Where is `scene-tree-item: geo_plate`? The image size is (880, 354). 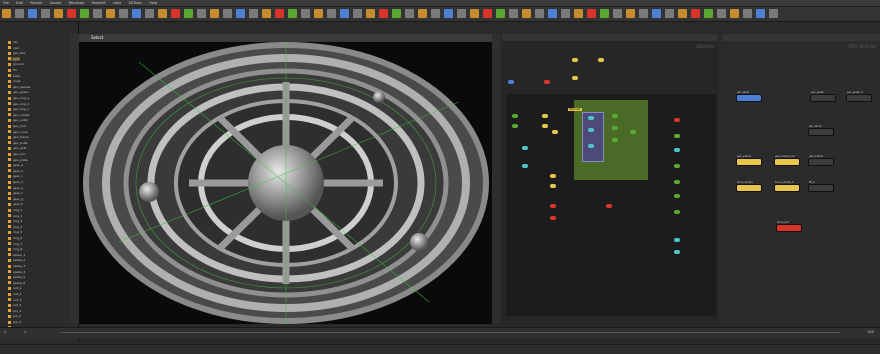
scene-tree-item: geo_plate is located at coordinates (18, 160).